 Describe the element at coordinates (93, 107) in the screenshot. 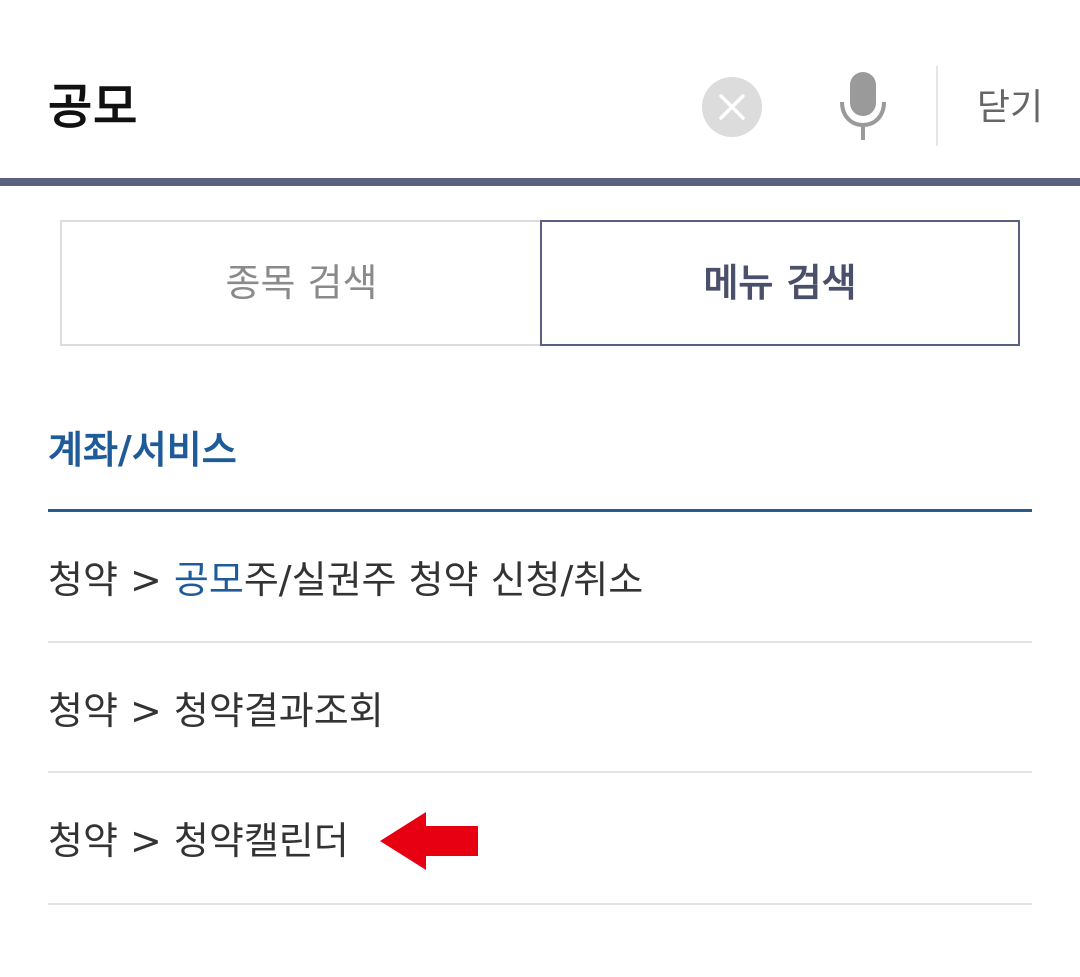

I see `search-input: 공모` at that location.